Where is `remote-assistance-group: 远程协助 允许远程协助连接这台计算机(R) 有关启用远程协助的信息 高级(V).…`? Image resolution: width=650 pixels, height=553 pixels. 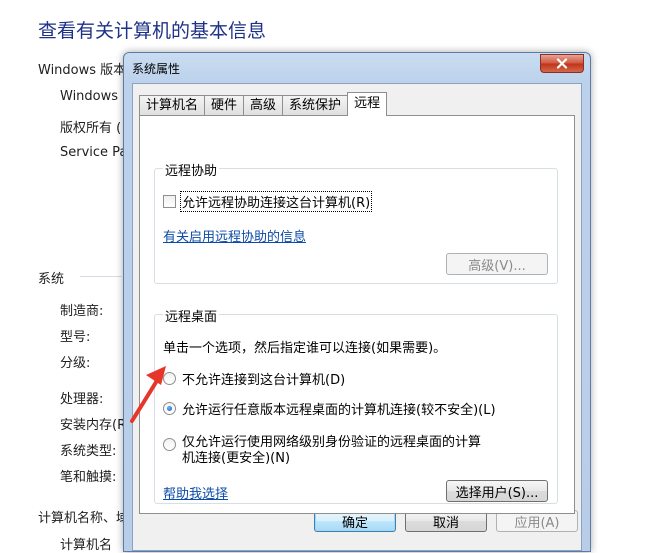 remote-assistance-group: 远程协助 允许远程协助连接这台计算机(R) 有关启用远程协助的信息 高级(V).… is located at coordinates (356, 222).